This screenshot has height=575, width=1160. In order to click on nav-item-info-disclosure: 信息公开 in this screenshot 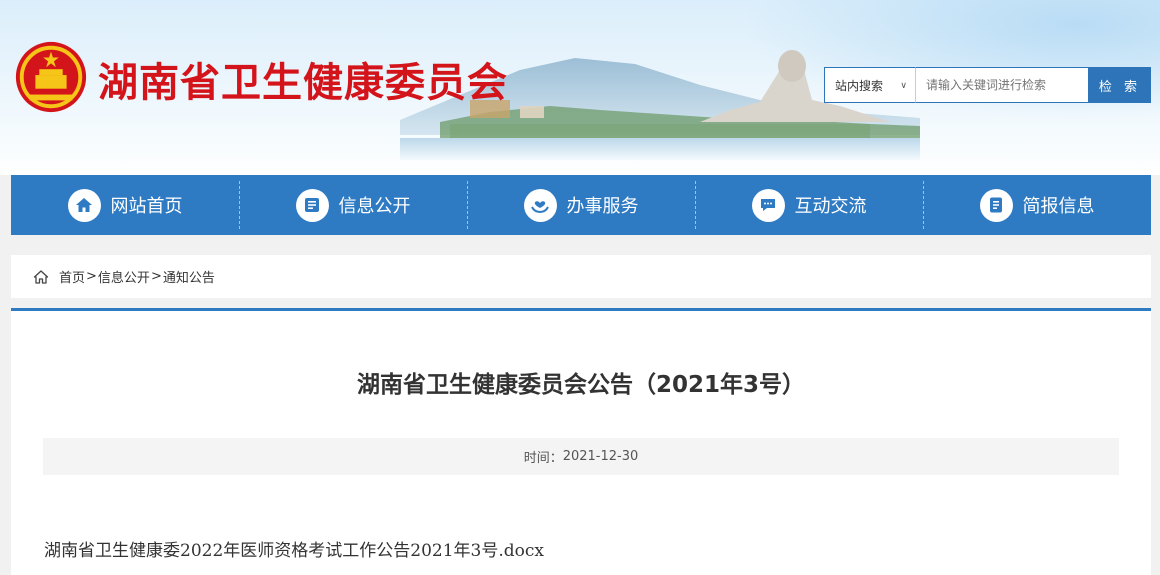, I will do `click(353, 205)`.